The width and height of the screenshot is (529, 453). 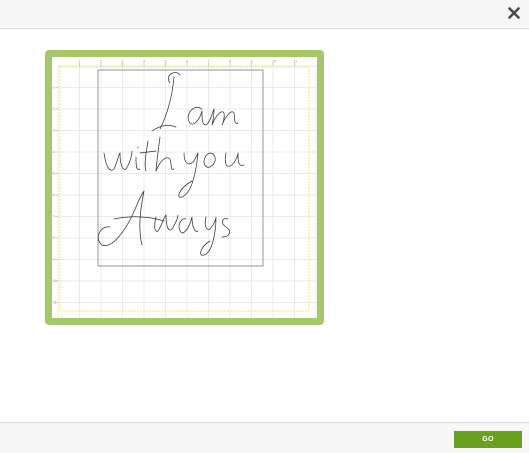 I want to click on ruler-left: 1 2 3 4 5 6 7 8 9 10 11, so click(x=55, y=195).